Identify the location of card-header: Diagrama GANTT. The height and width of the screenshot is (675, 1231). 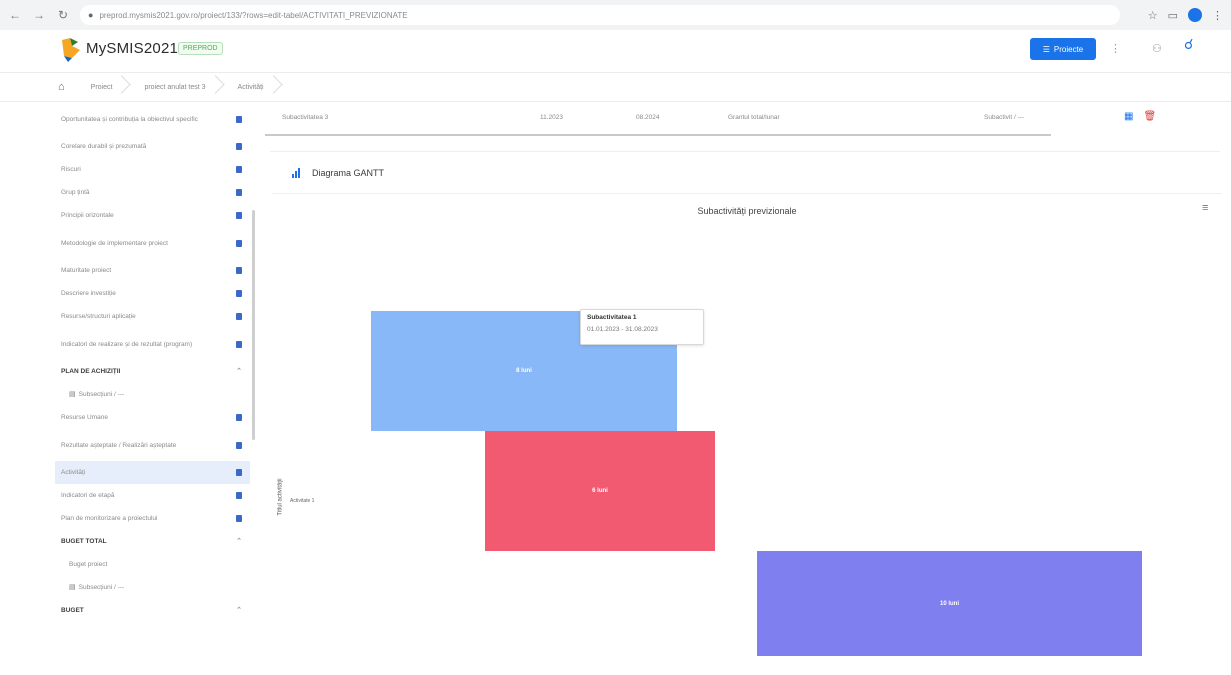
(745, 172).